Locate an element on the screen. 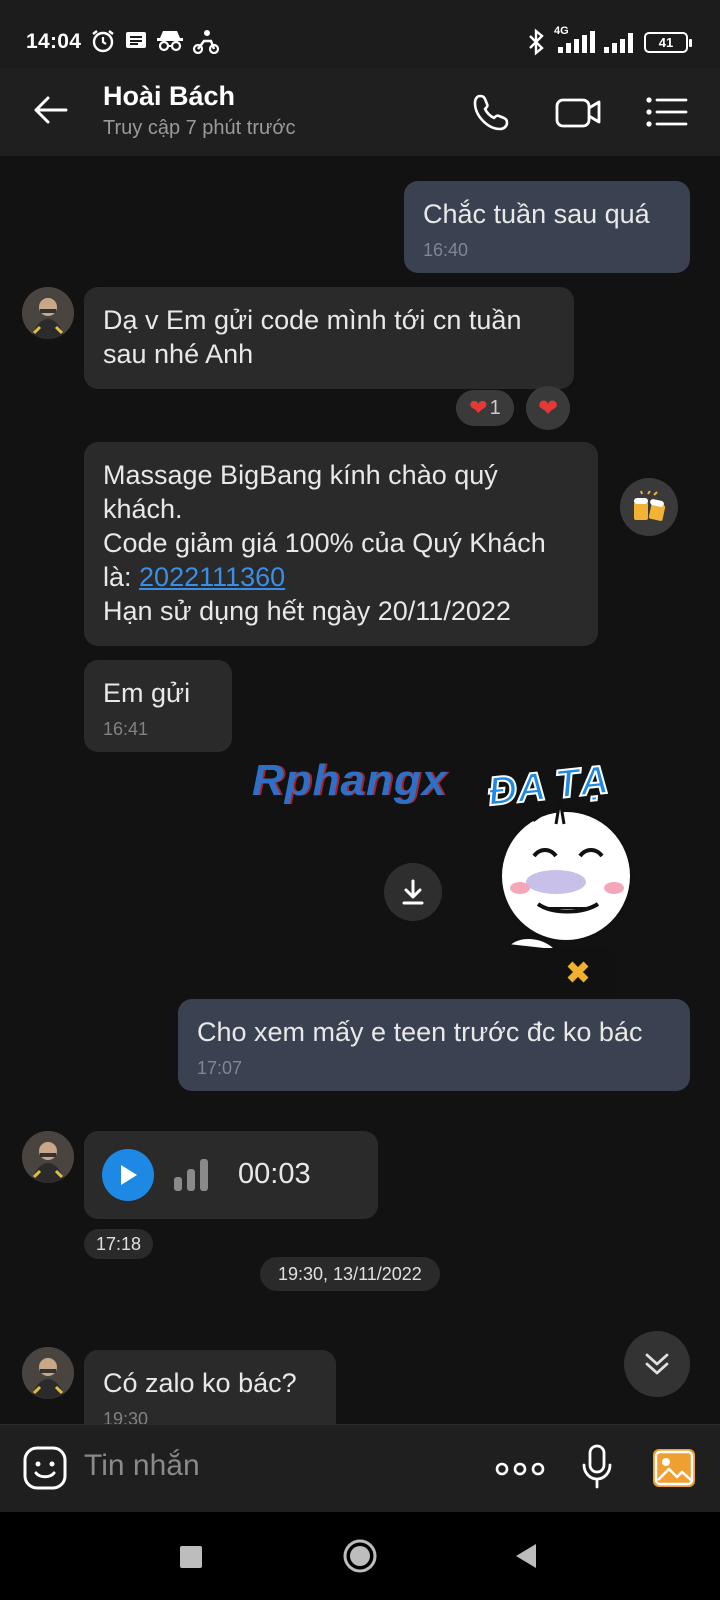 The width and height of the screenshot is (720, 1600). play-icon is located at coordinates (129, 1175).